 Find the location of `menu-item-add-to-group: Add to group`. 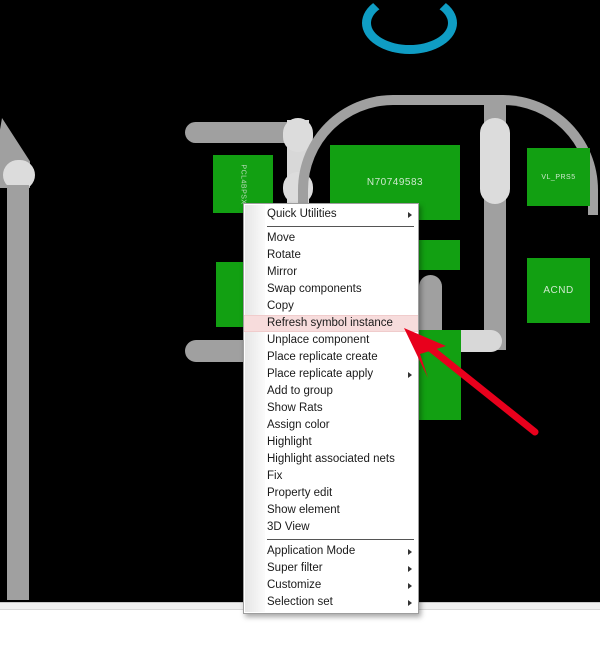

menu-item-add-to-group: Add to group is located at coordinates (331, 391).